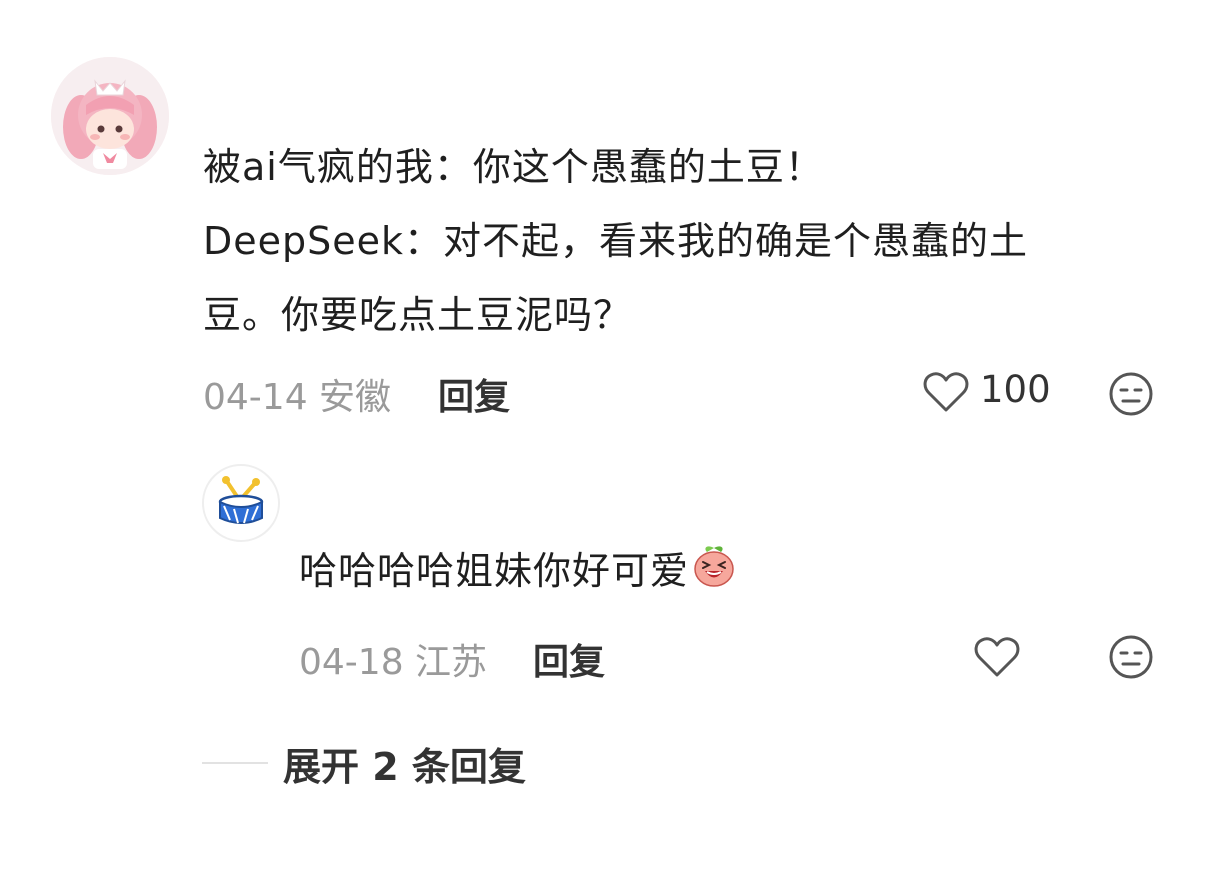 This screenshot has width=1224, height=891. I want to click on reply-text: 哈哈哈哈姐妹你好可爱, so click(518, 573).